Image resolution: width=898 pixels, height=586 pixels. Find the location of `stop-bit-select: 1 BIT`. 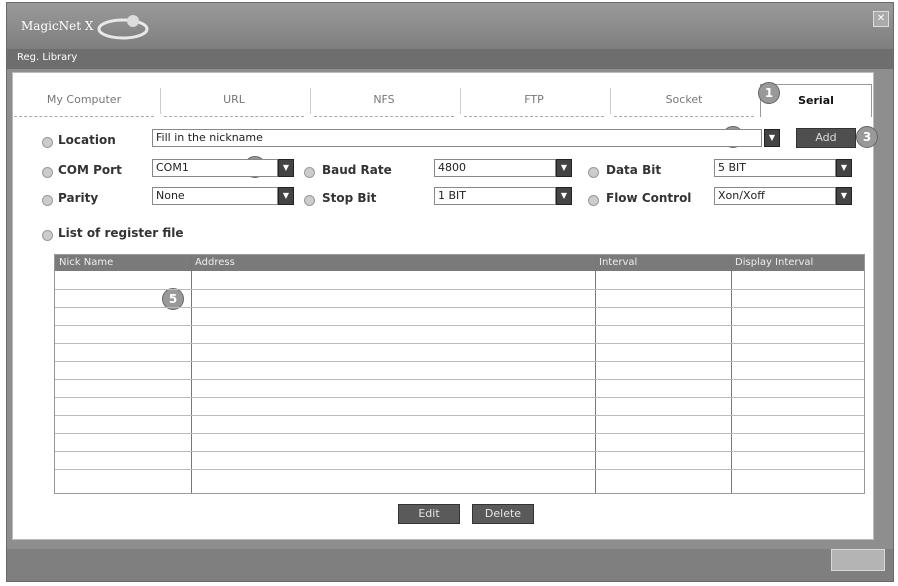

stop-bit-select: 1 BIT is located at coordinates (495, 196).